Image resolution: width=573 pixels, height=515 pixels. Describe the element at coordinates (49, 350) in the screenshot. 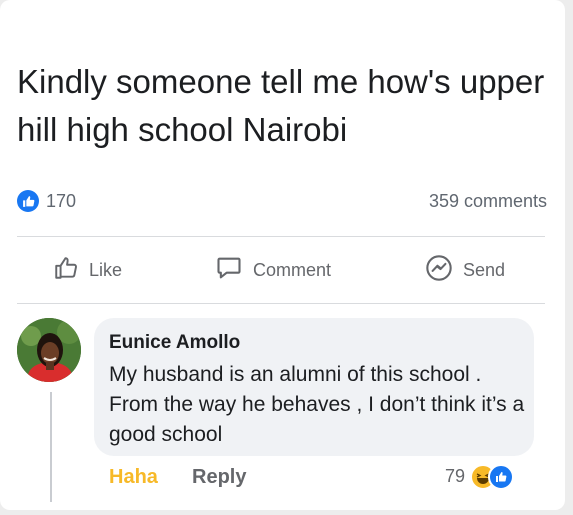

I see `avatar` at that location.